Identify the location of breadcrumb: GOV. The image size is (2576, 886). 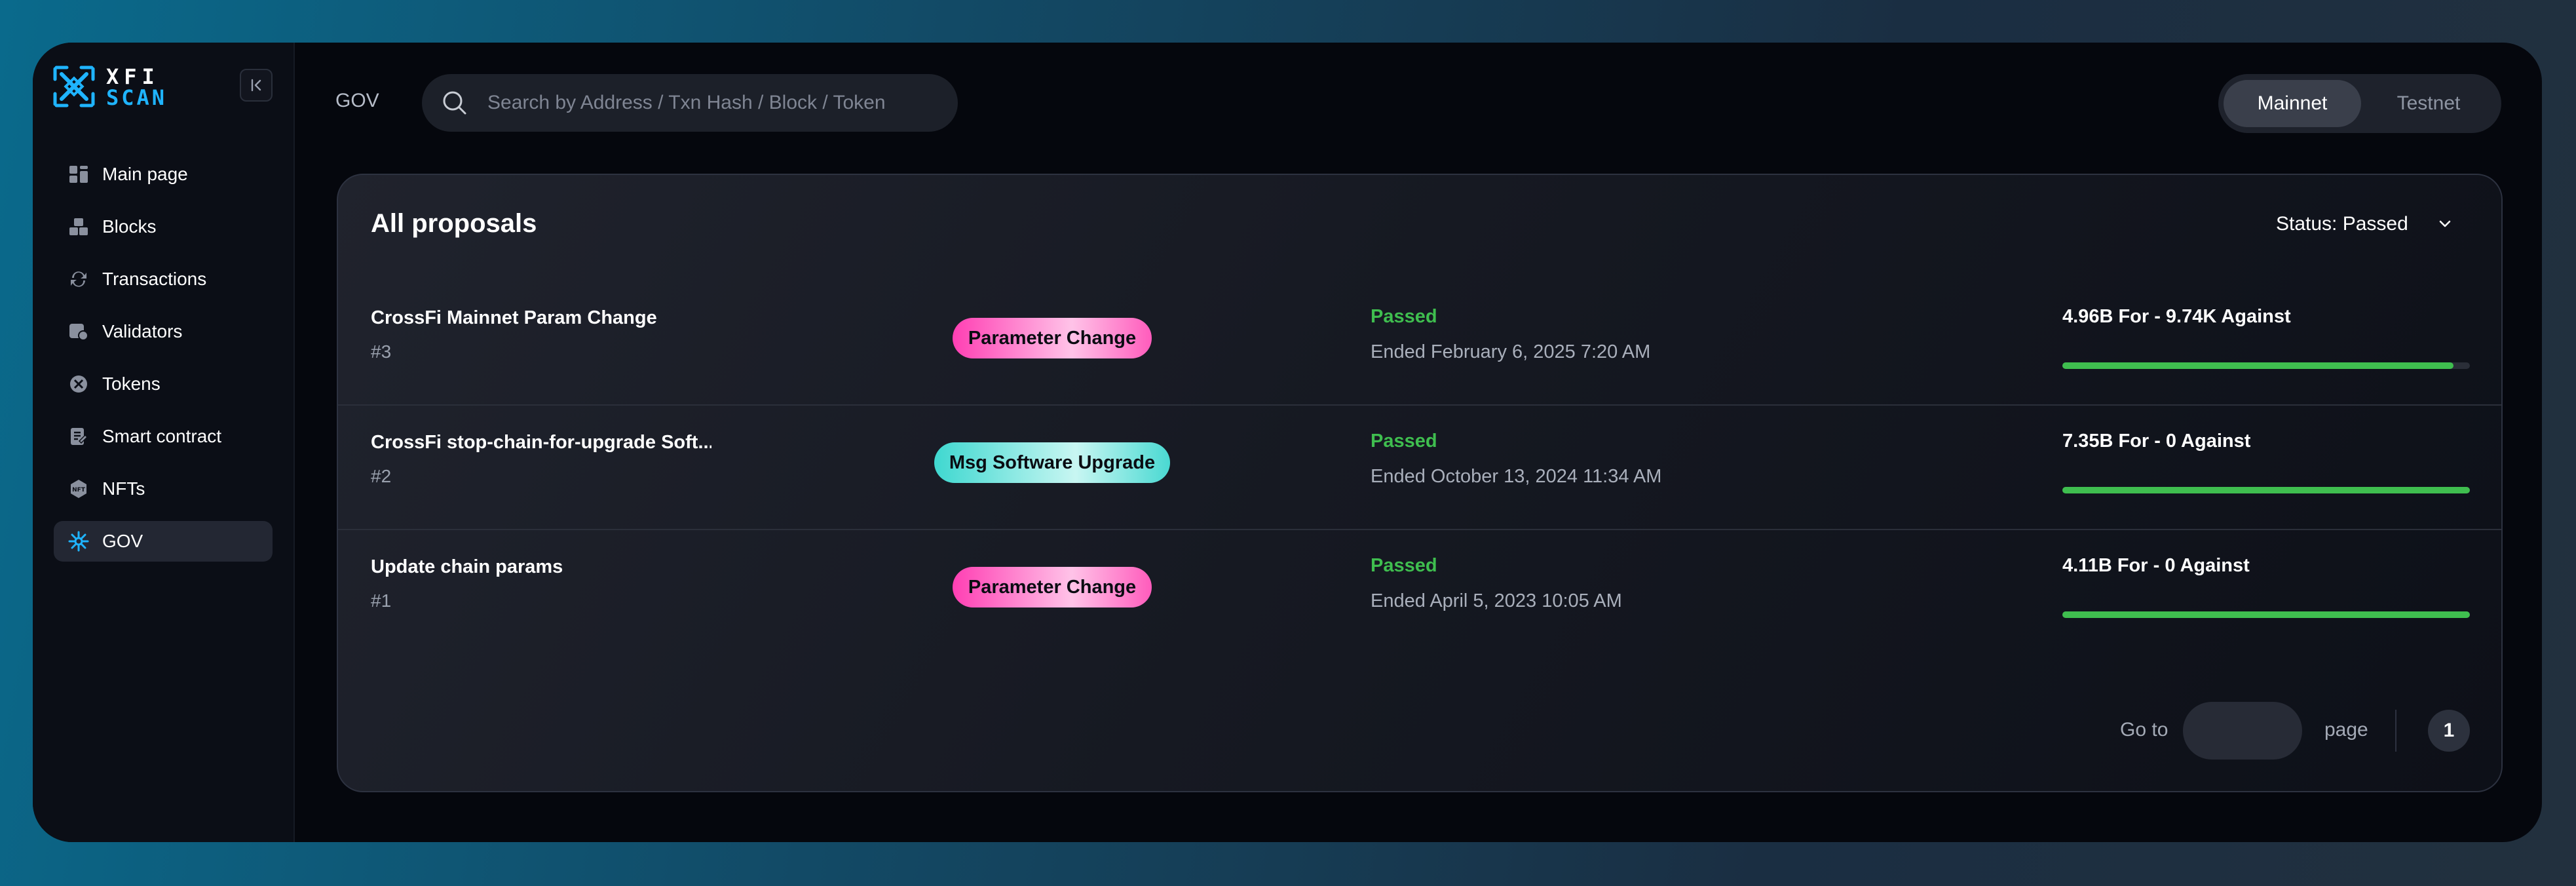
(357, 100).